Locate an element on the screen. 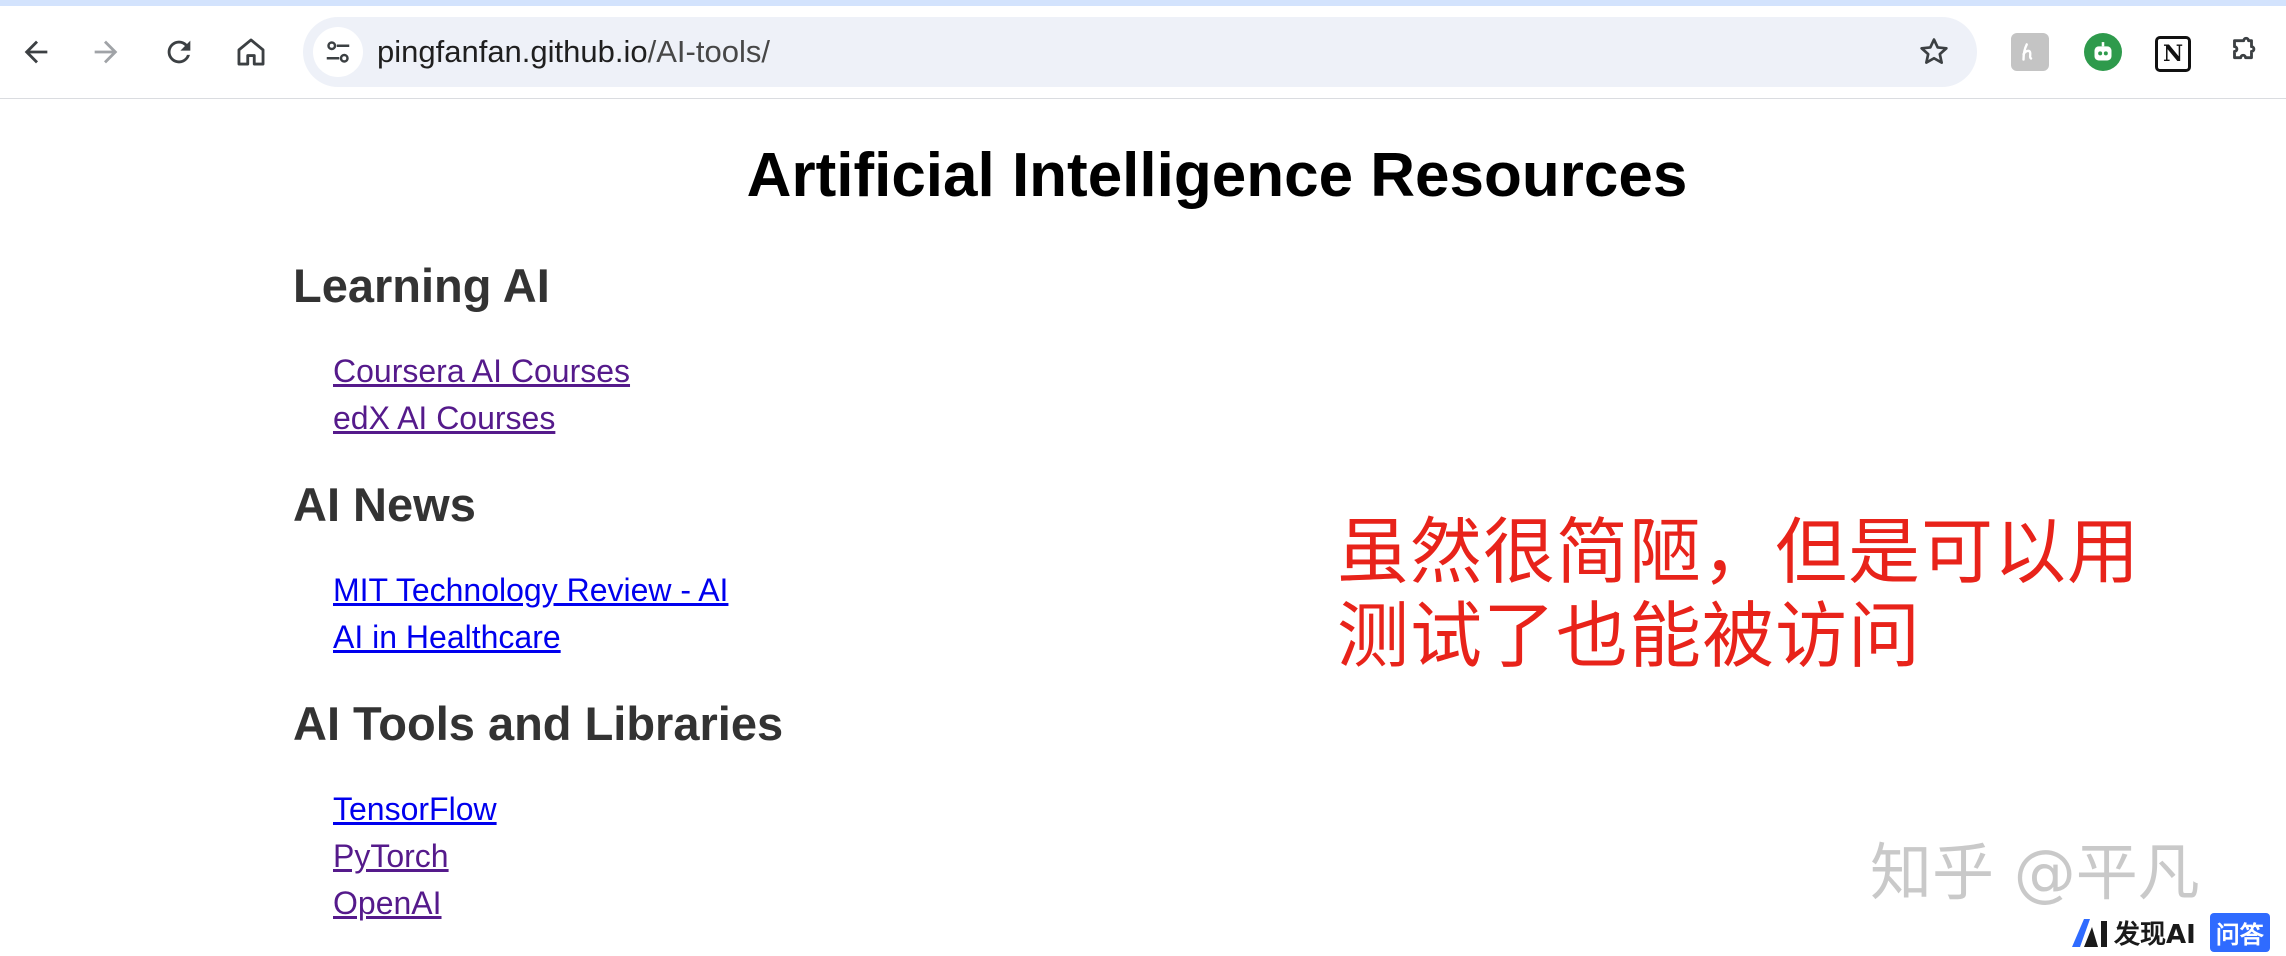 The width and height of the screenshot is (2286, 956). page-title: Artificial Intelligence Resources is located at coordinates (1217, 175).